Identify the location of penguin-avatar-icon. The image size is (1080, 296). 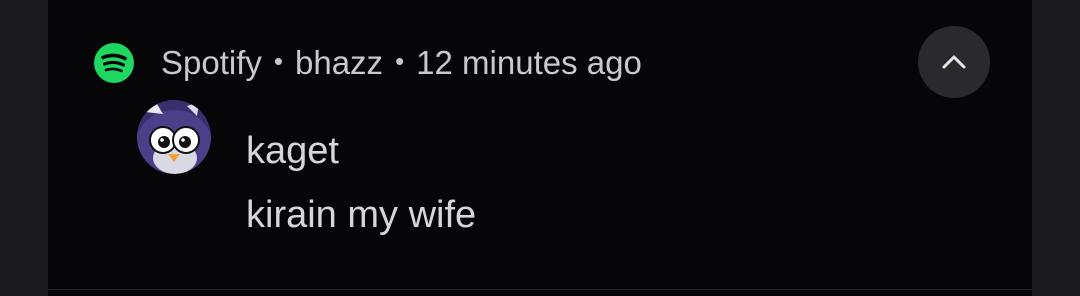
(174, 137).